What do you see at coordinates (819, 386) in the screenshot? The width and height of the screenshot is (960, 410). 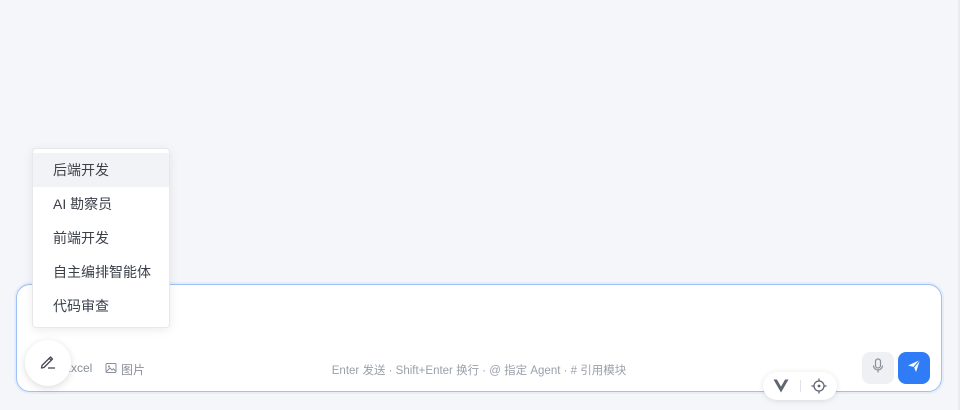 I see `crosshair-icon` at bounding box center [819, 386].